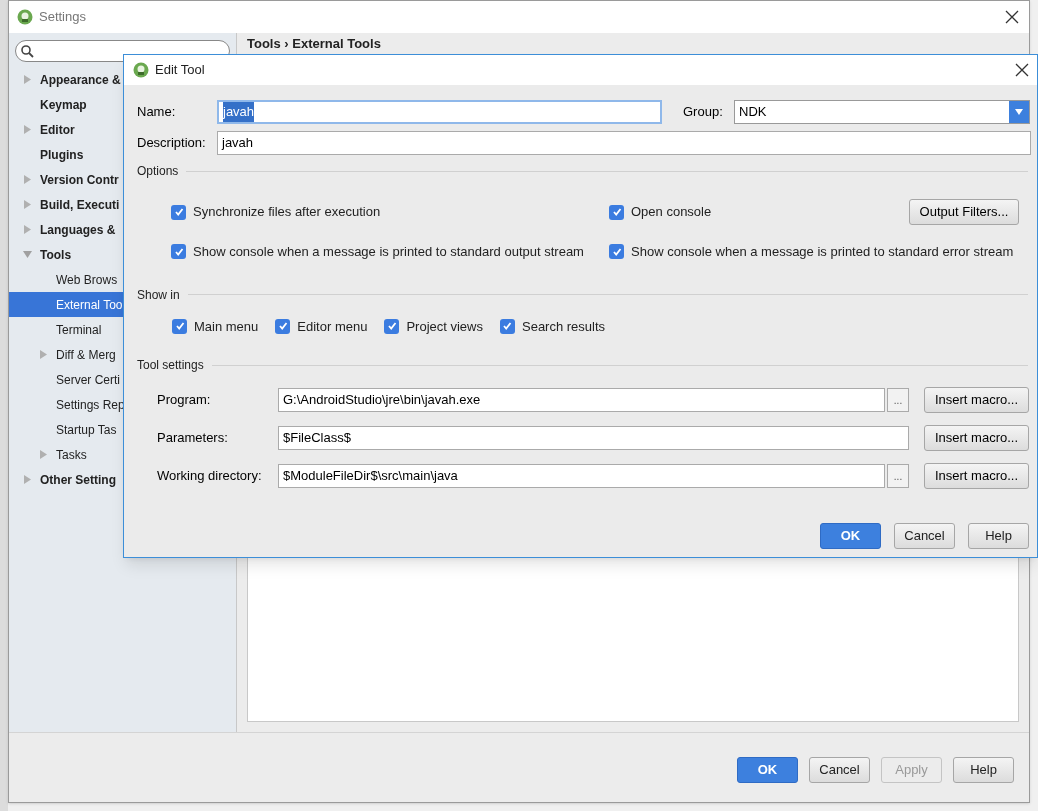 This screenshot has height=811, width=1038. Describe the element at coordinates (593, 438) in the screenshot. I see `path-field: $FileClass$` at that location.